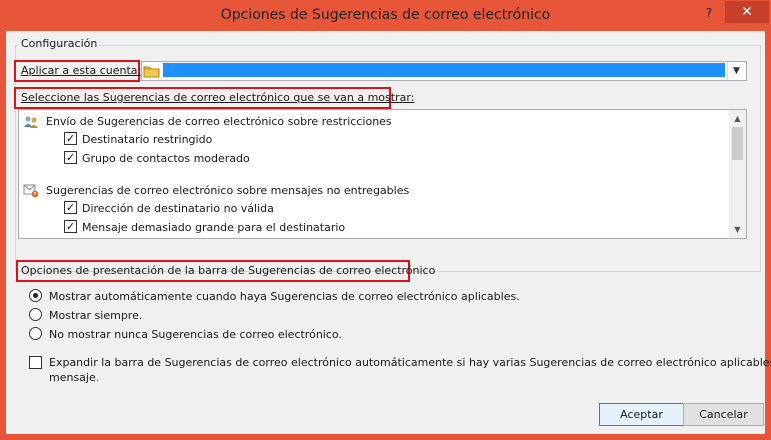 The height and width of the screenshot is (440, 771). I want to click on configuration-group-label: Configuración, so click(59, 43).